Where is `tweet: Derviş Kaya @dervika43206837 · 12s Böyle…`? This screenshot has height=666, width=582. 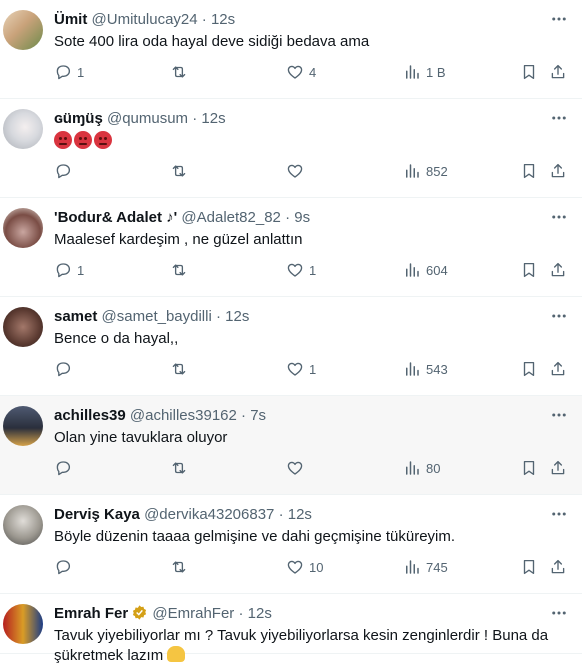
tweet: Derviş Kaya @dervika43206837 · 12s Böyle… is located at coordinates (291, 544).